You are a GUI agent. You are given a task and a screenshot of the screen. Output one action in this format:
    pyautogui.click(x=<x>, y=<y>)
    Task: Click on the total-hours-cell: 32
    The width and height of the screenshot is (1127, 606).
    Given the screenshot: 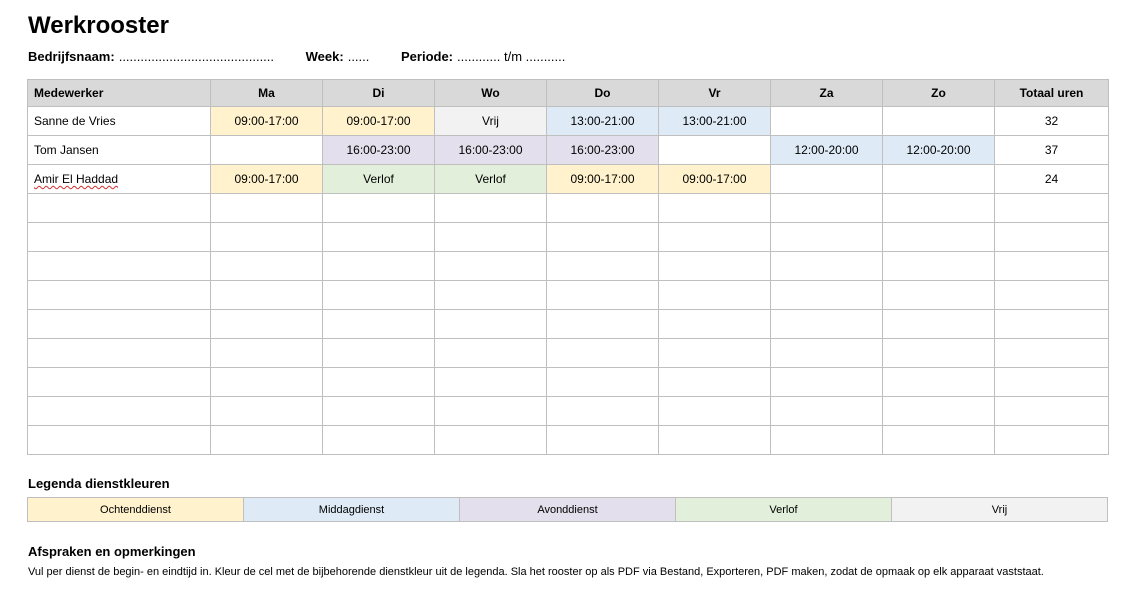 What is the action you would take?
    pyautogui.click(x=1051, y=121)
    